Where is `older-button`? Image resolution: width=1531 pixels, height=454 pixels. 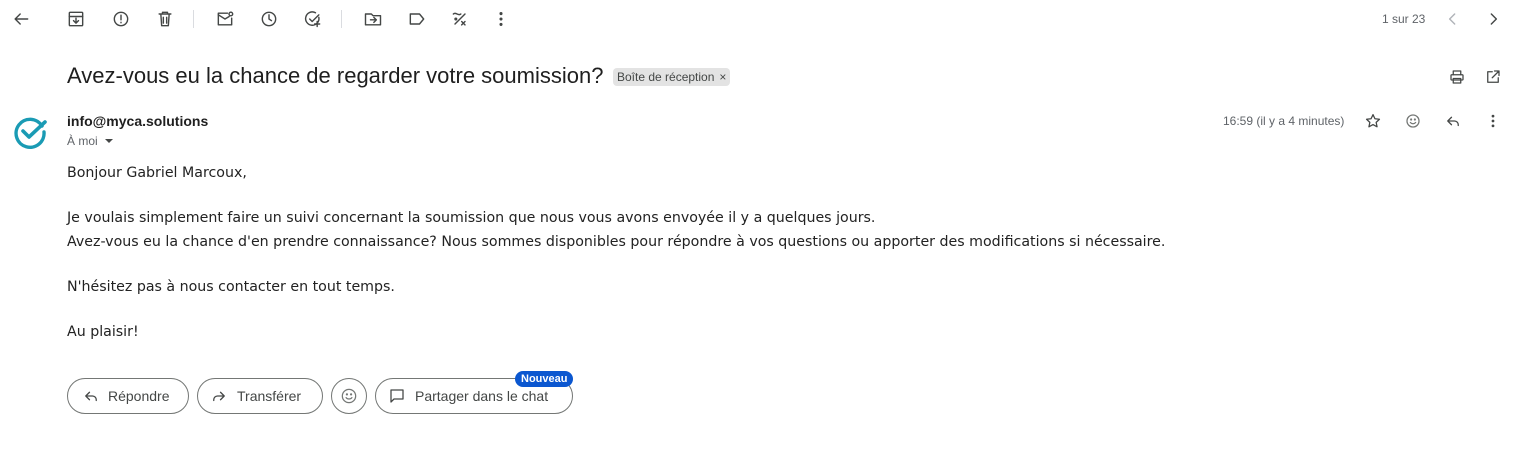 older-button is located at coordinates (1493, 19).